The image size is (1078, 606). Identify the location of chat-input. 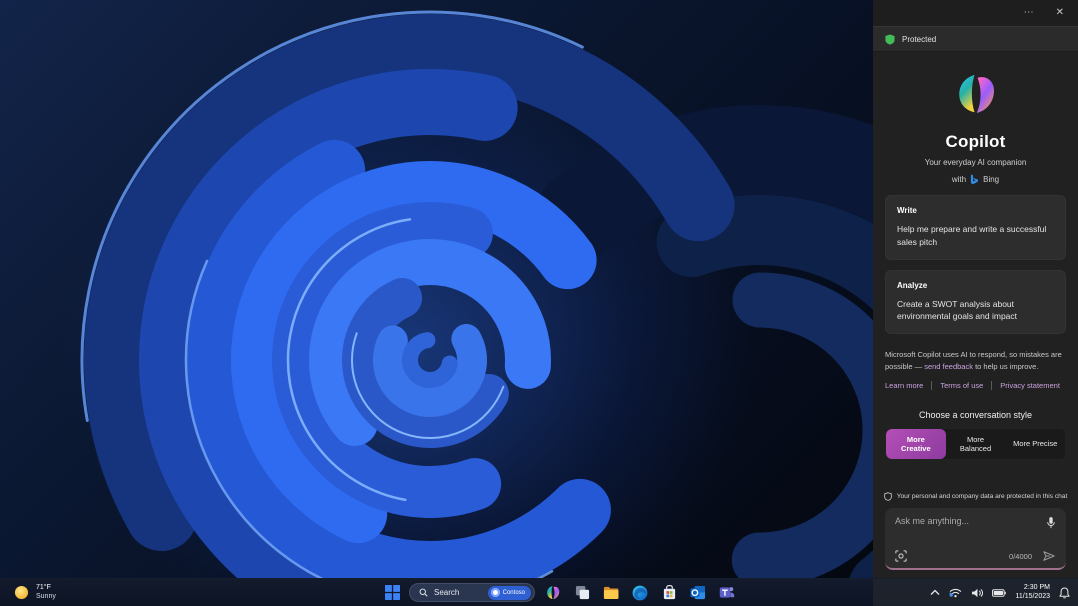
(970, 521).